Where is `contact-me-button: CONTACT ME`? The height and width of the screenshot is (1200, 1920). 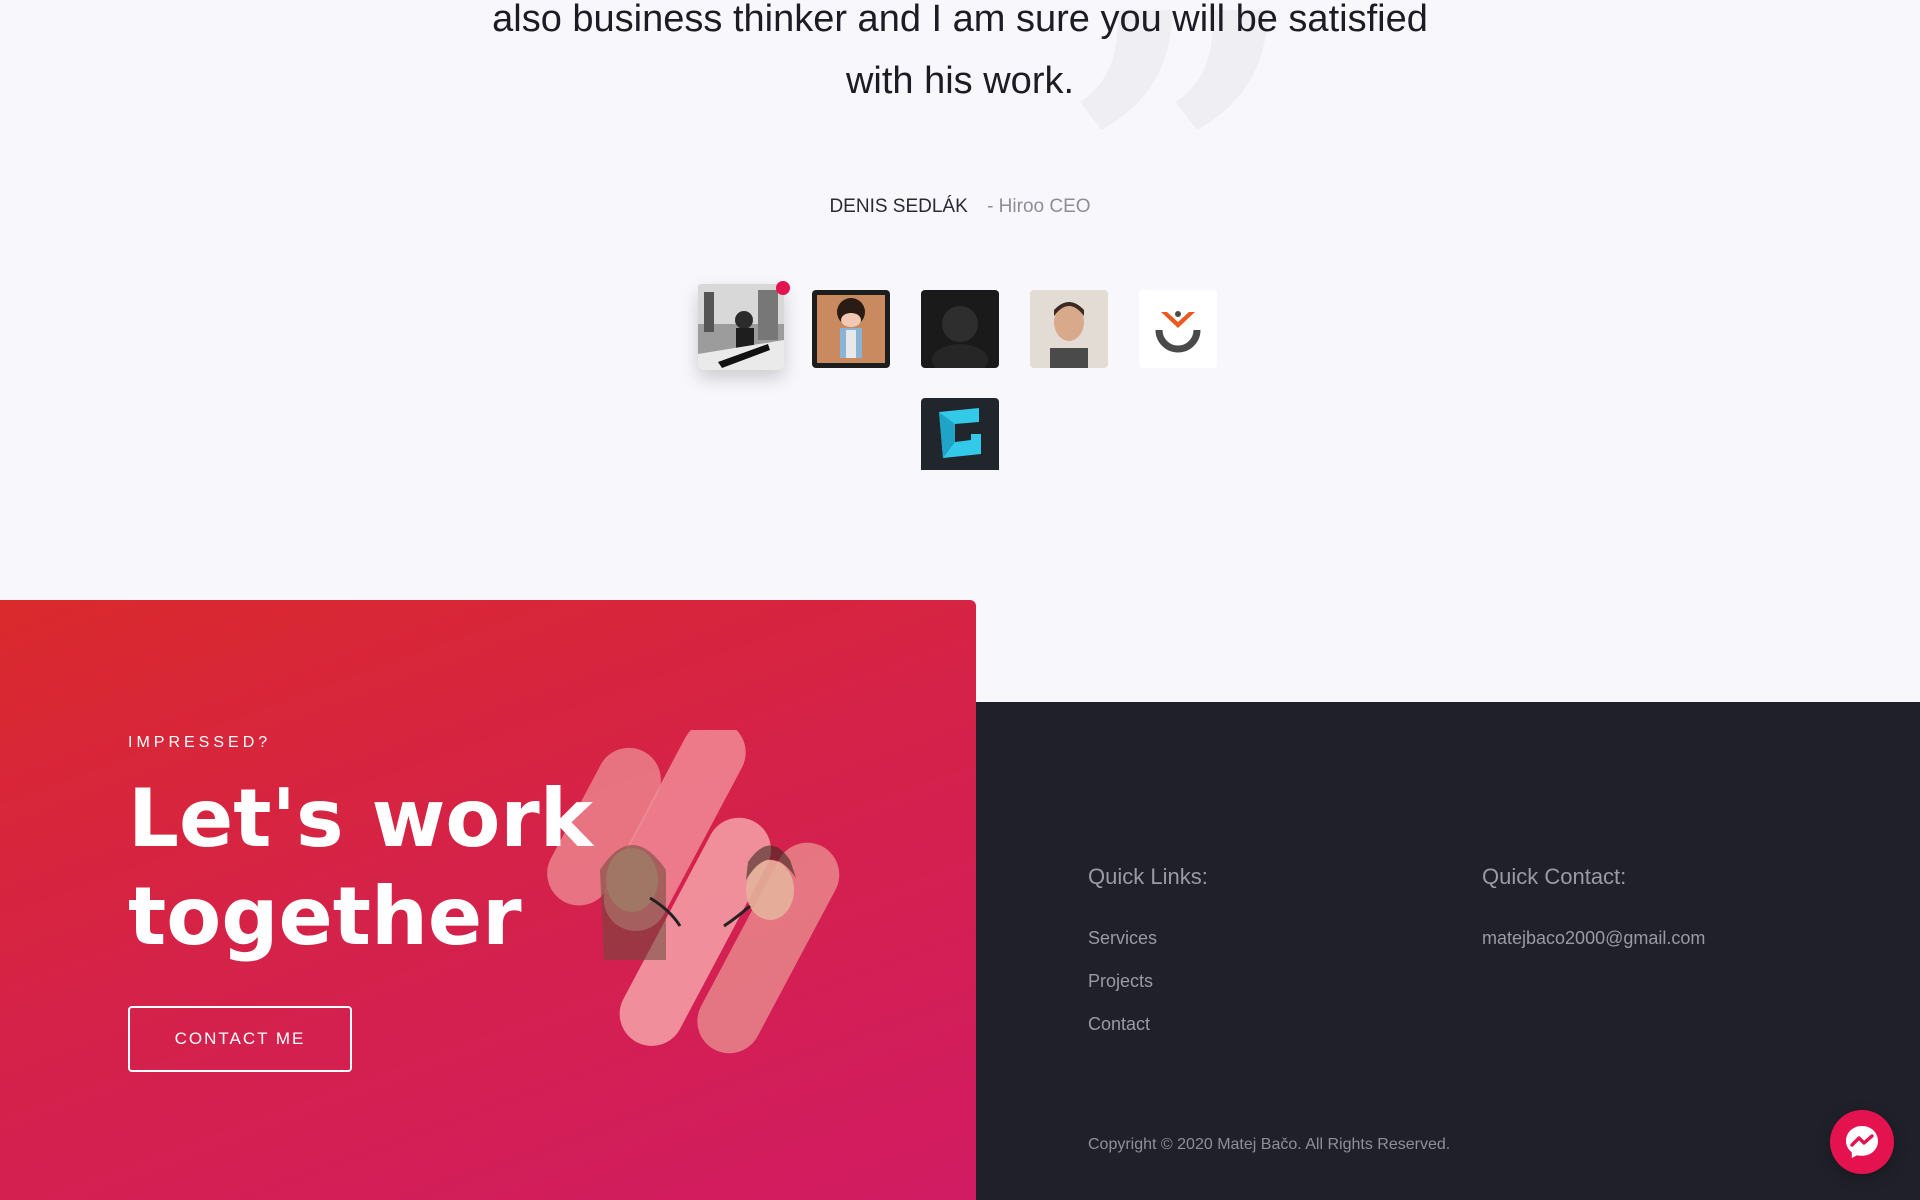 contact-me-button: CONTACT ME is located at coordinates (240, 1039).